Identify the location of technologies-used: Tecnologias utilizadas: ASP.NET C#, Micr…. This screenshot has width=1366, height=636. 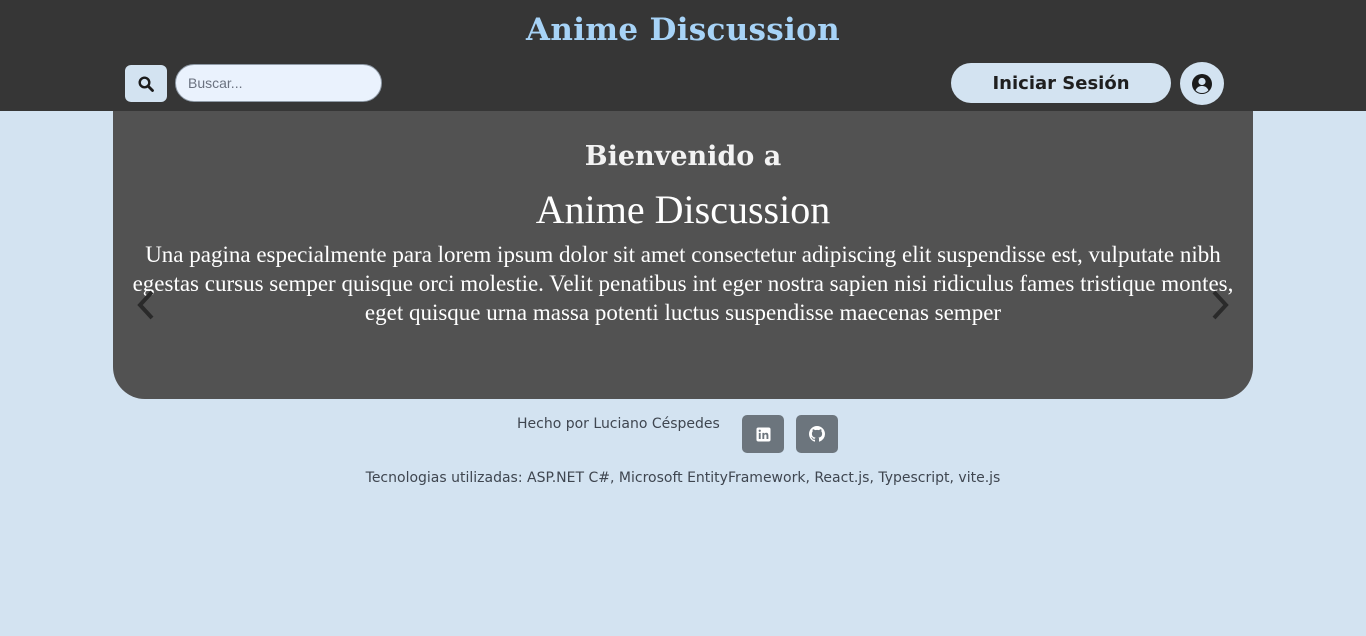
(683, 478).